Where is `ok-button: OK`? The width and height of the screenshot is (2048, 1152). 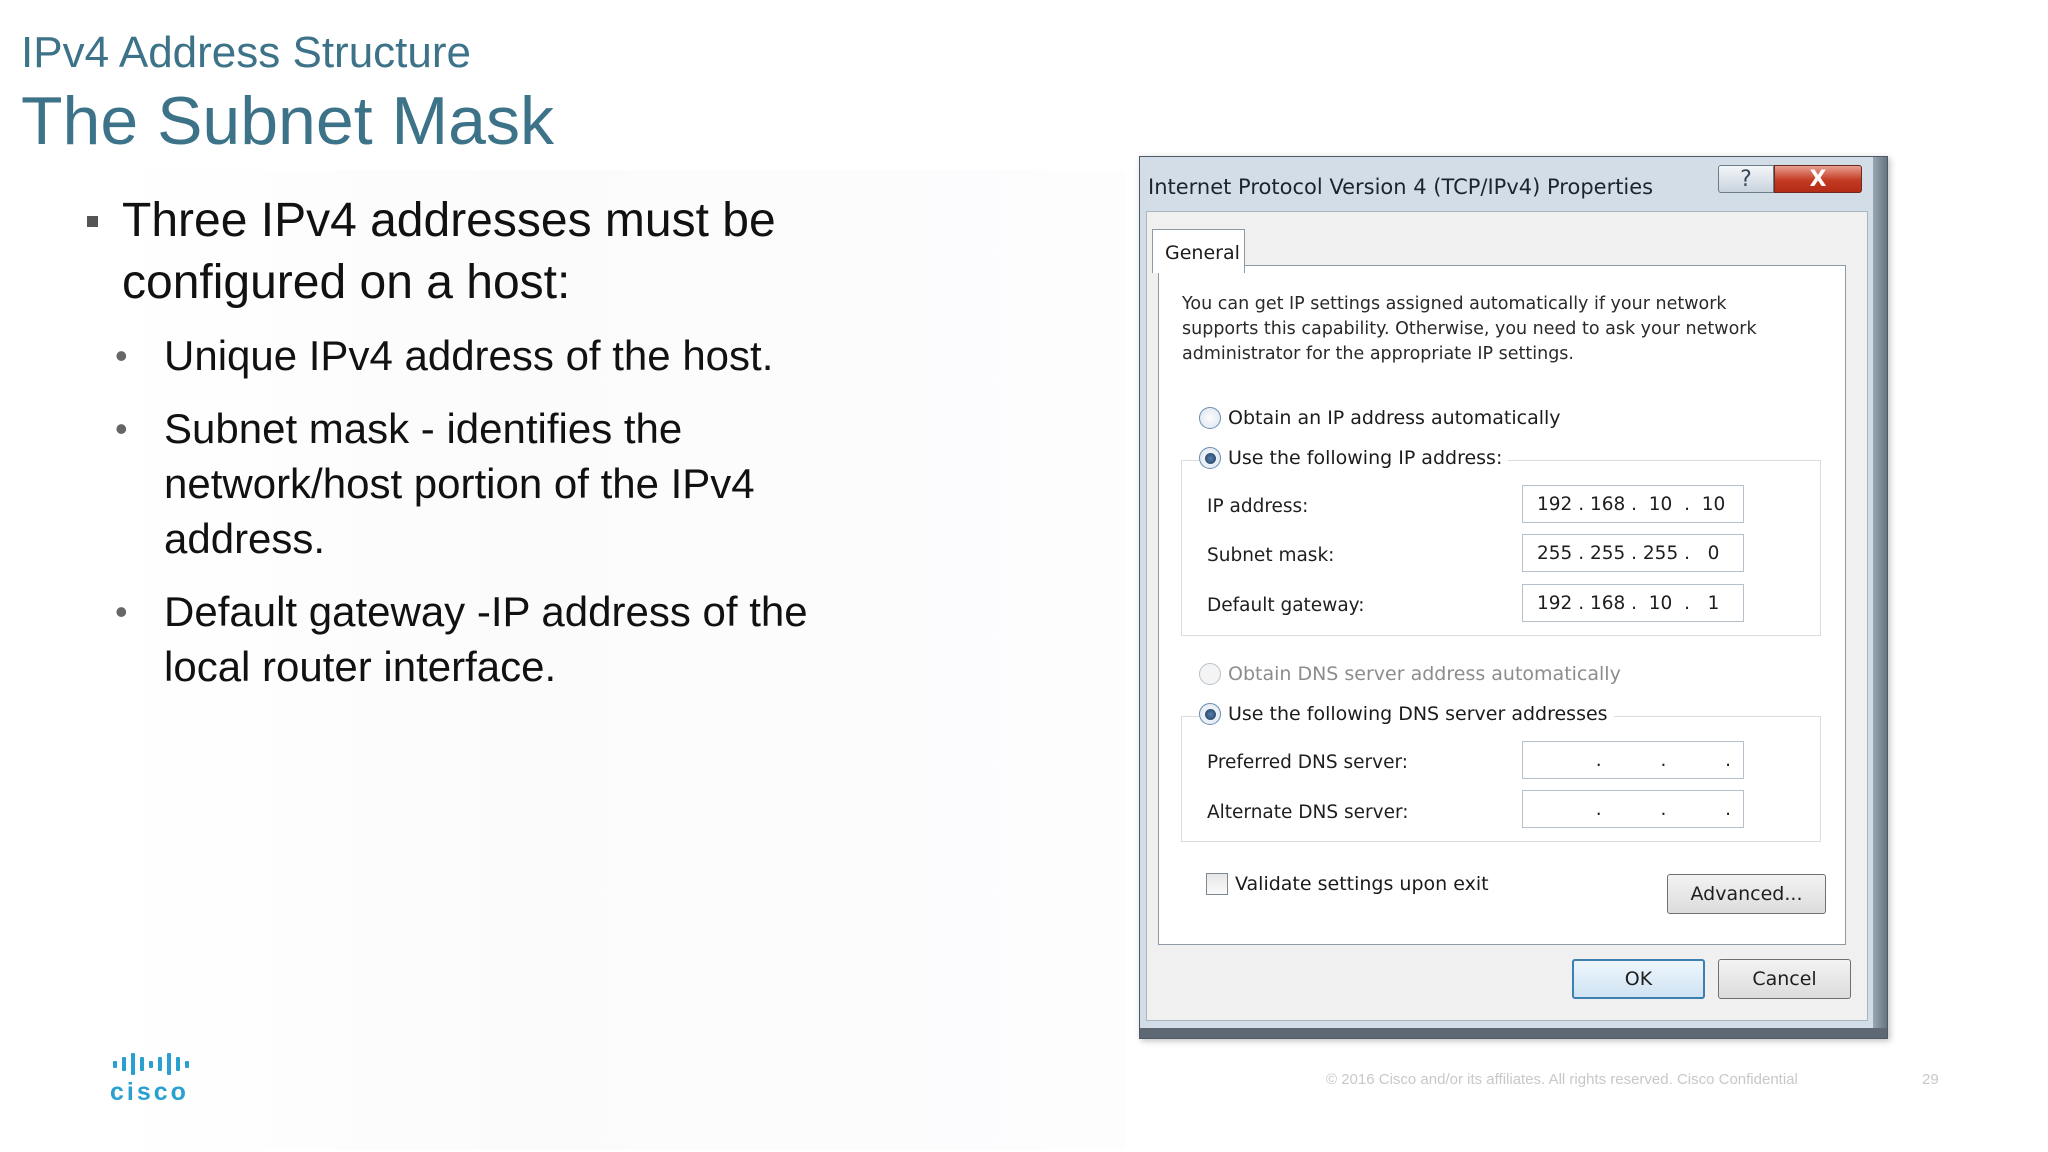
ok-button: OK is located at coordinates (1638, 979).